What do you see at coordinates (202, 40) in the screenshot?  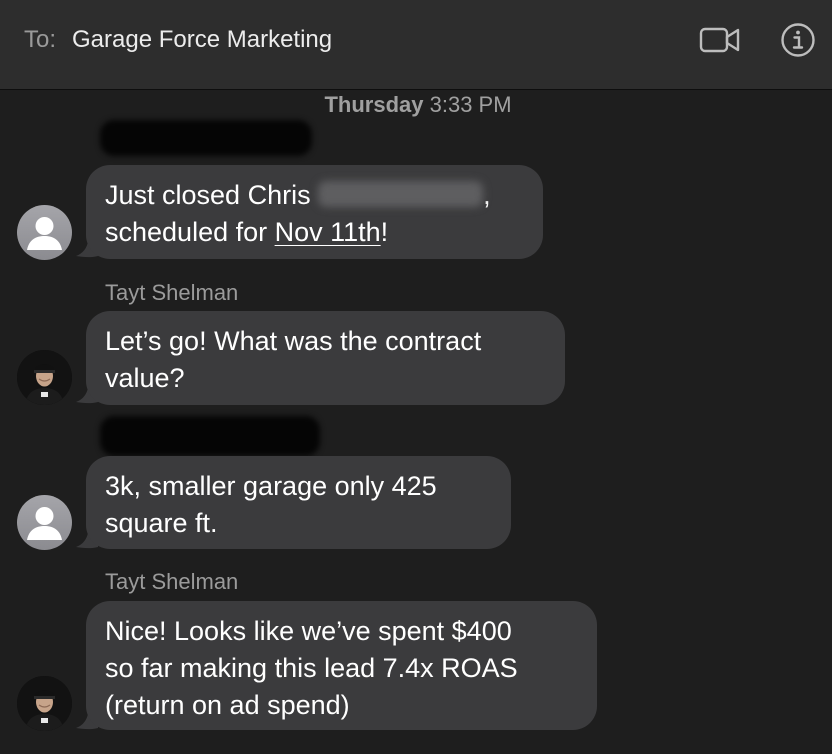 I see `recipient-name: Garage Force Marketing` at bounding box center [202, 40].